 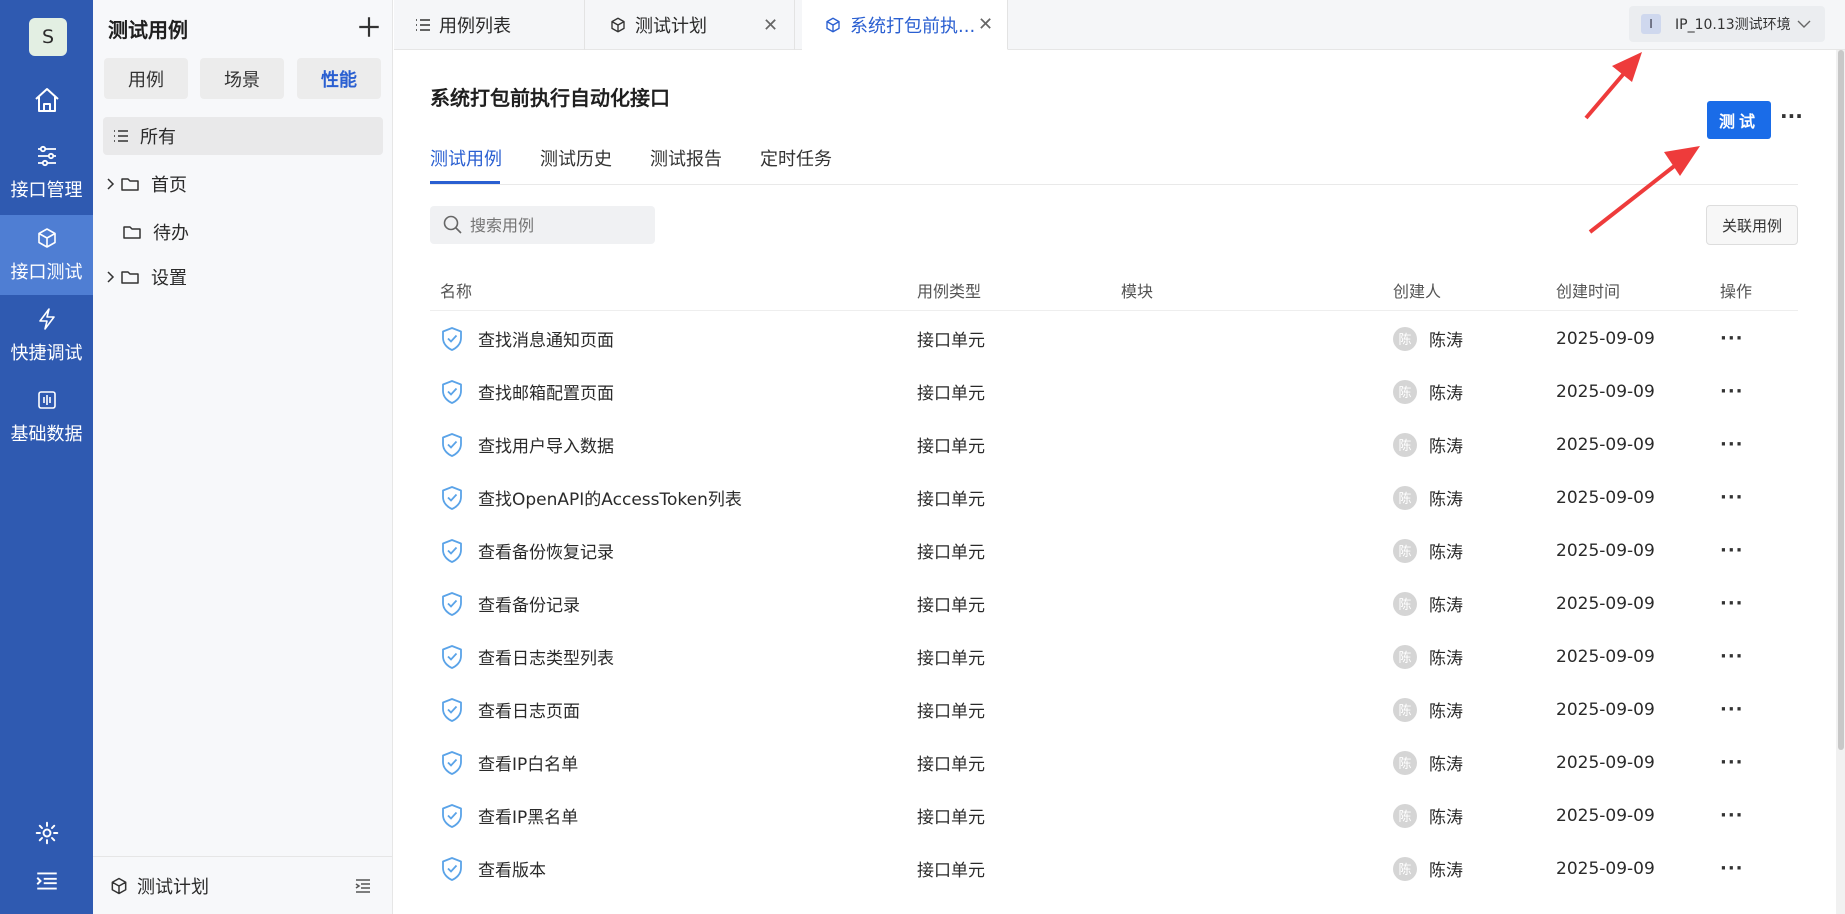 I want to click on add-icon, so click(x=369, y=27).